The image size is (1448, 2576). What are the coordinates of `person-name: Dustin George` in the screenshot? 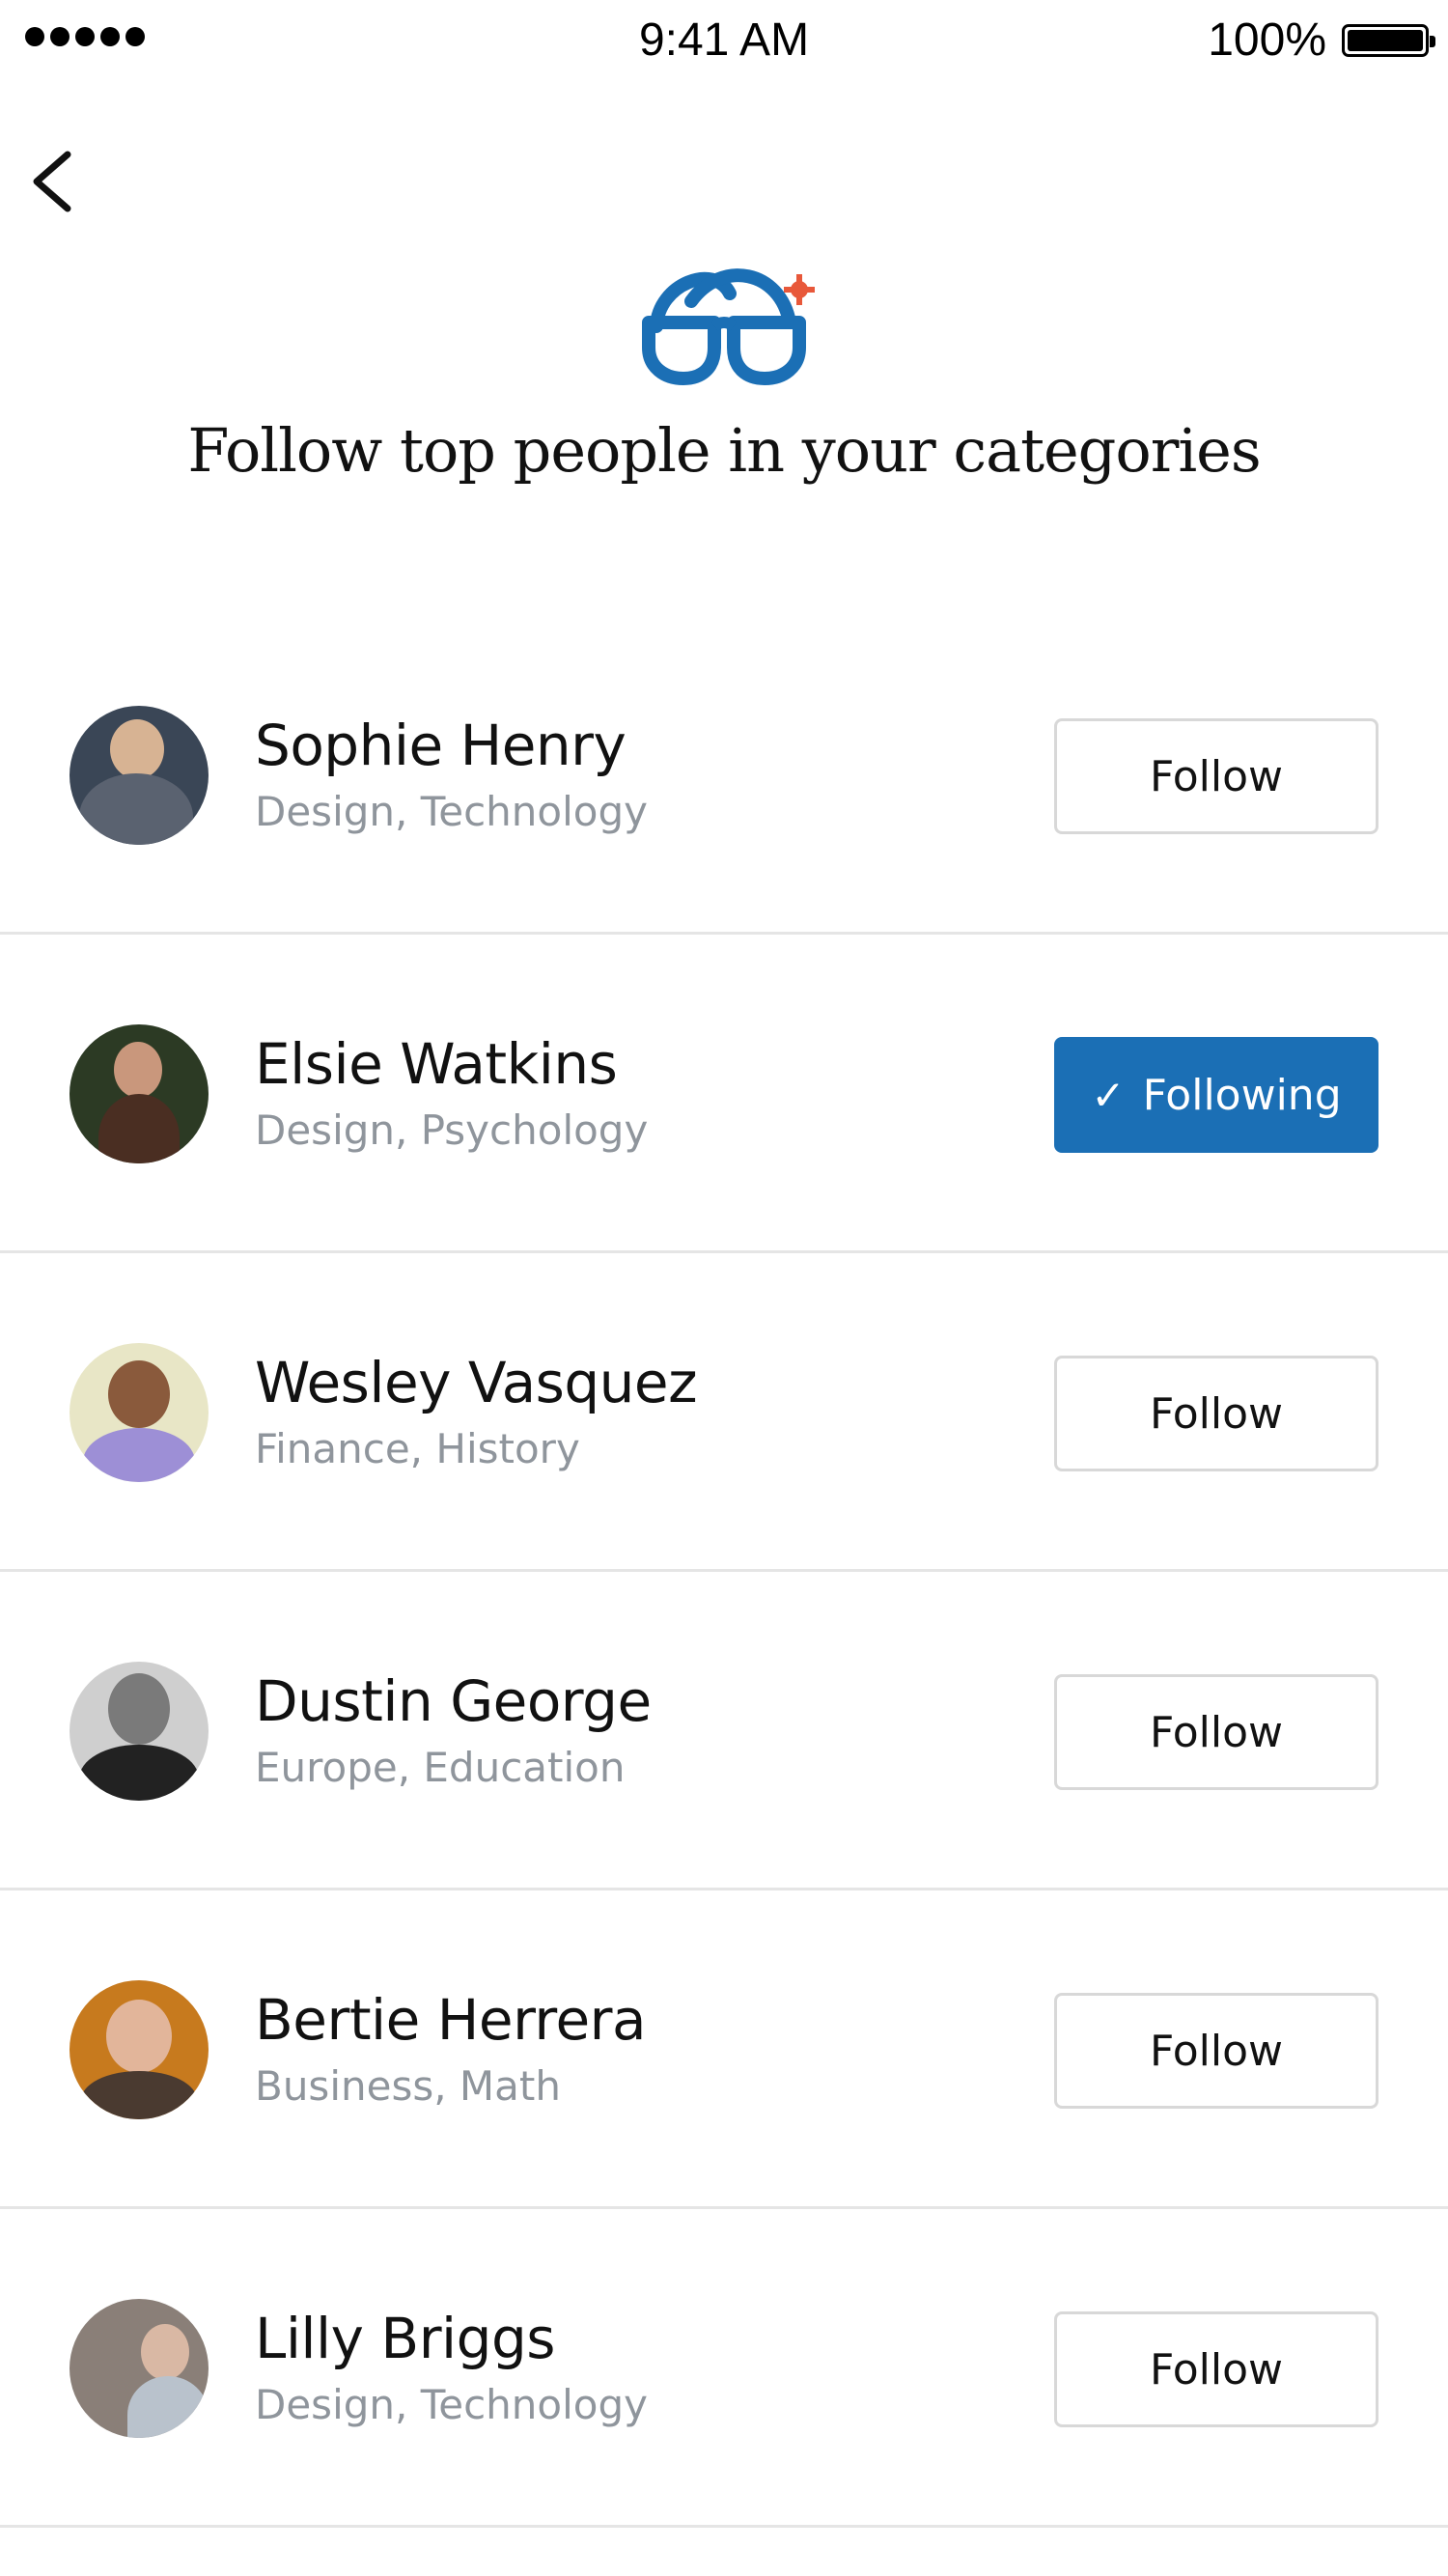 It's located at (454, 1701).